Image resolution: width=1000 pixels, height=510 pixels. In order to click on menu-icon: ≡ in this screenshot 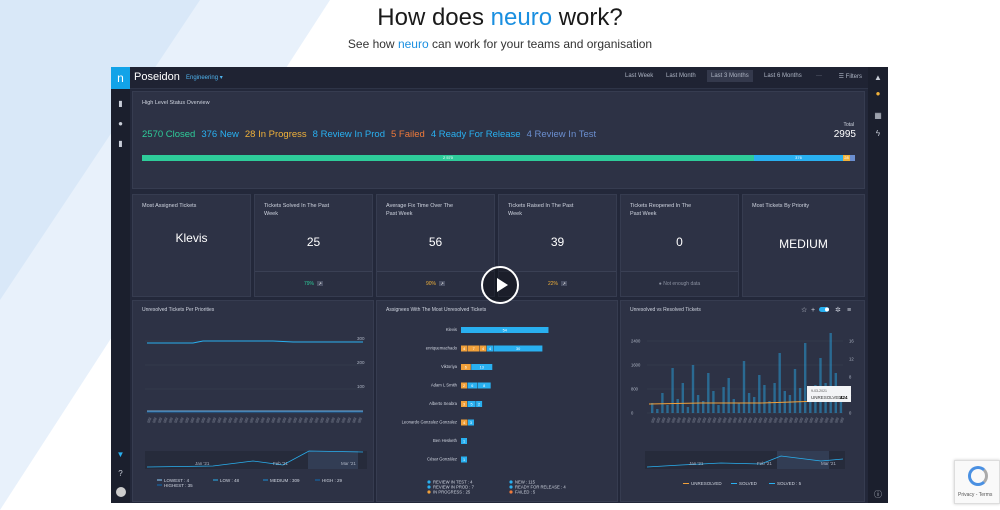, I will do `click(849, 310)`.